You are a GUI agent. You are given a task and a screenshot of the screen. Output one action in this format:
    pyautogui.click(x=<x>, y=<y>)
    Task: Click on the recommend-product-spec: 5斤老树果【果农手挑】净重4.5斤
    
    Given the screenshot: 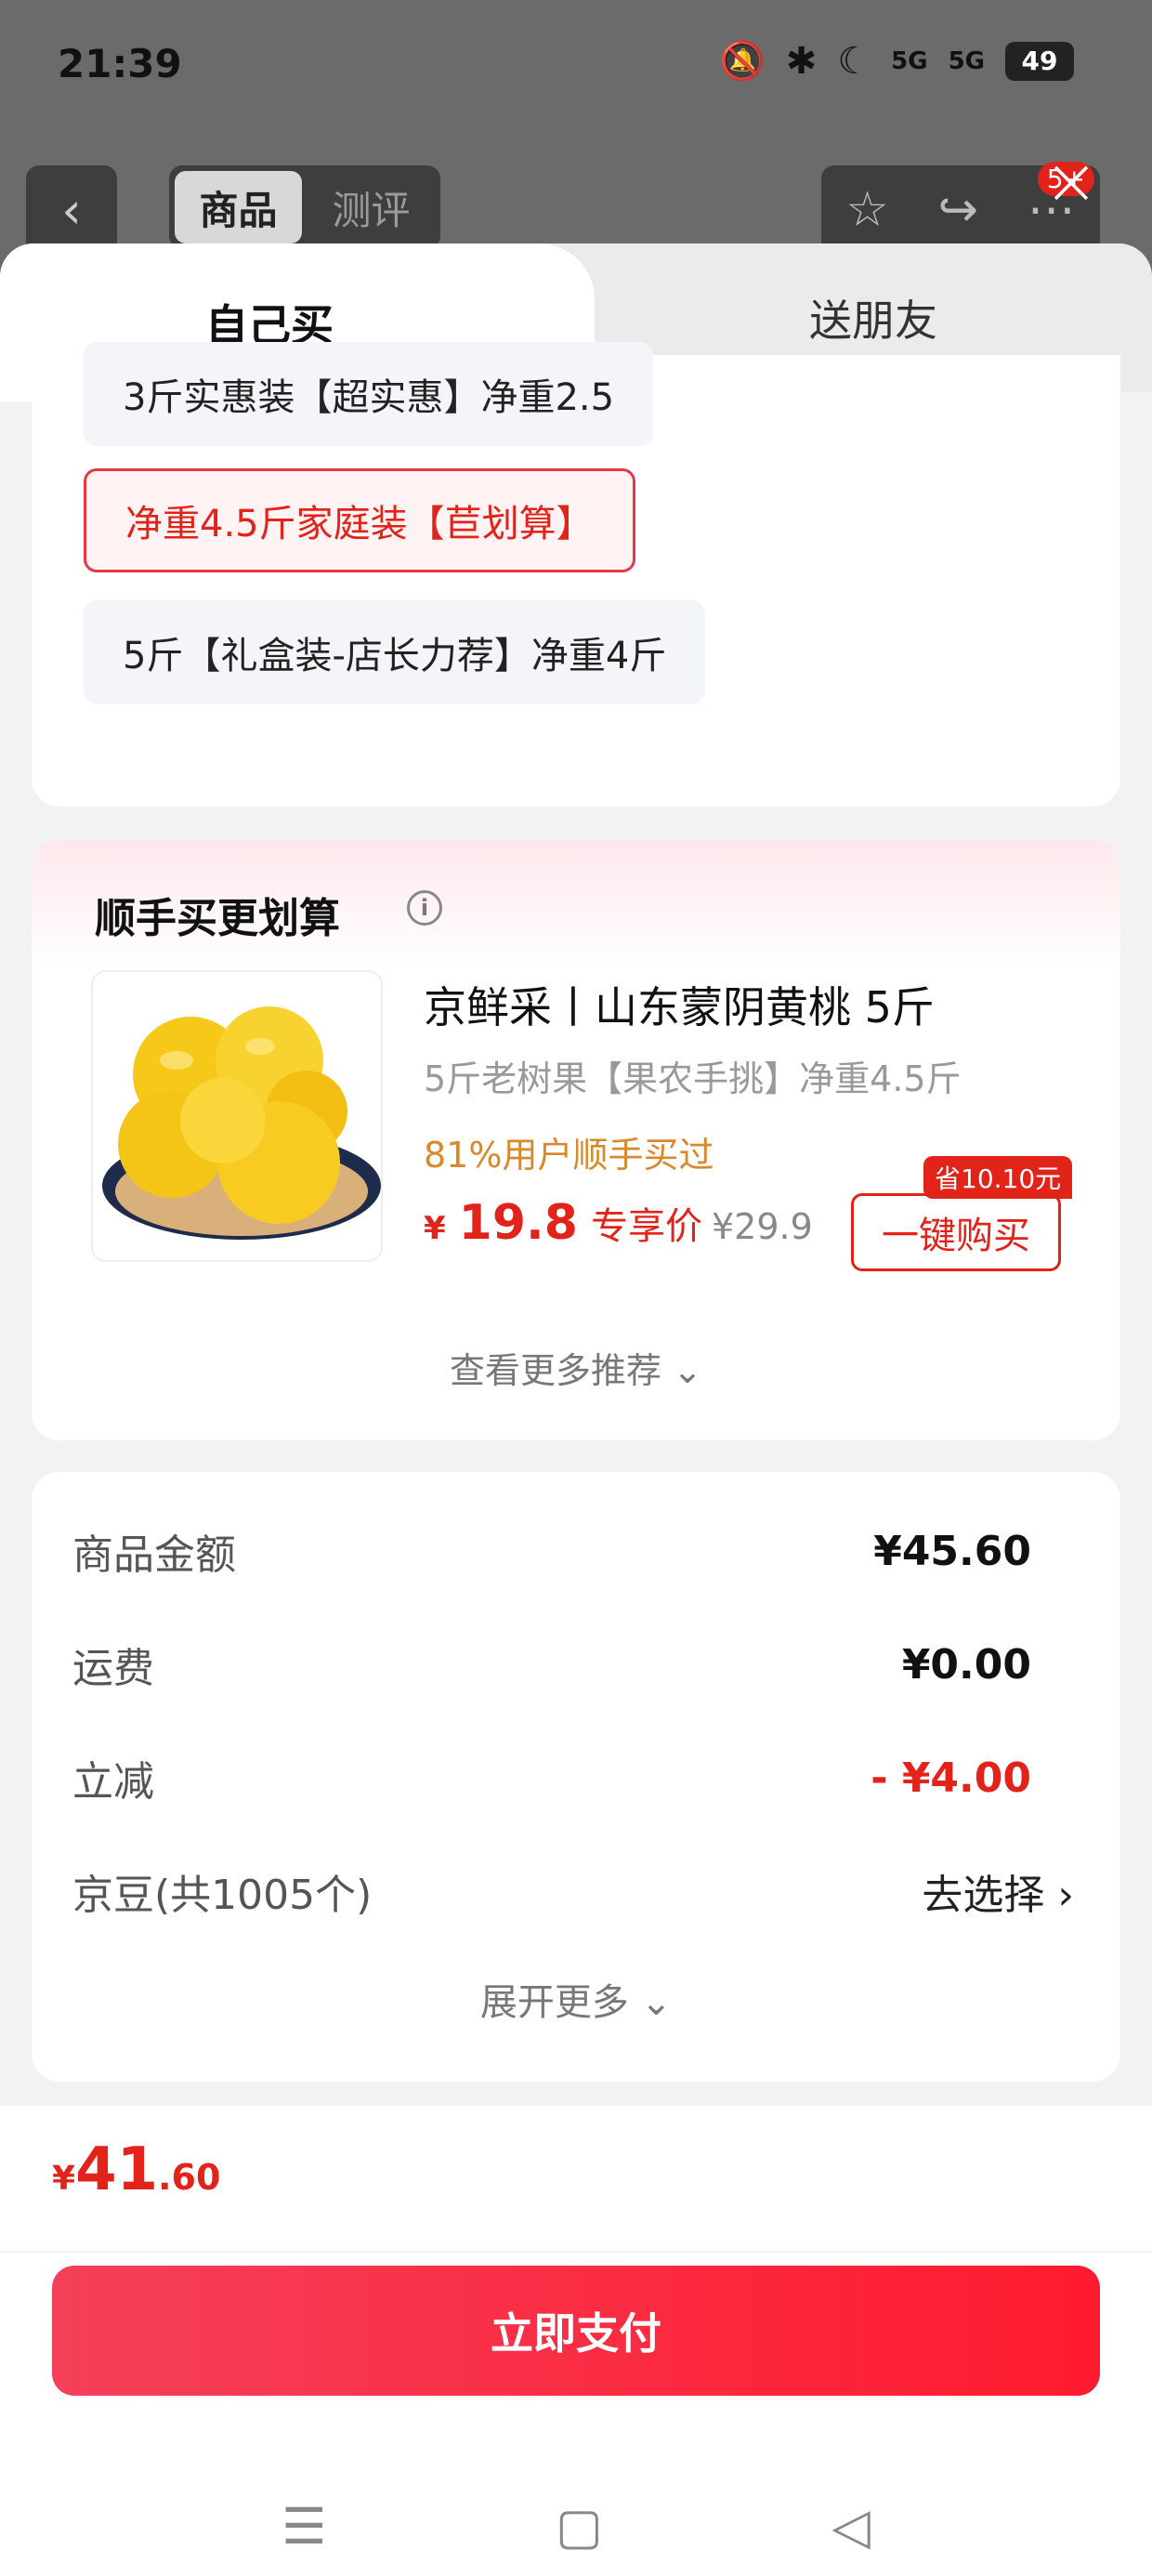 What is the action you would take?
    pyautogui.click(x=693, y=1078)
    